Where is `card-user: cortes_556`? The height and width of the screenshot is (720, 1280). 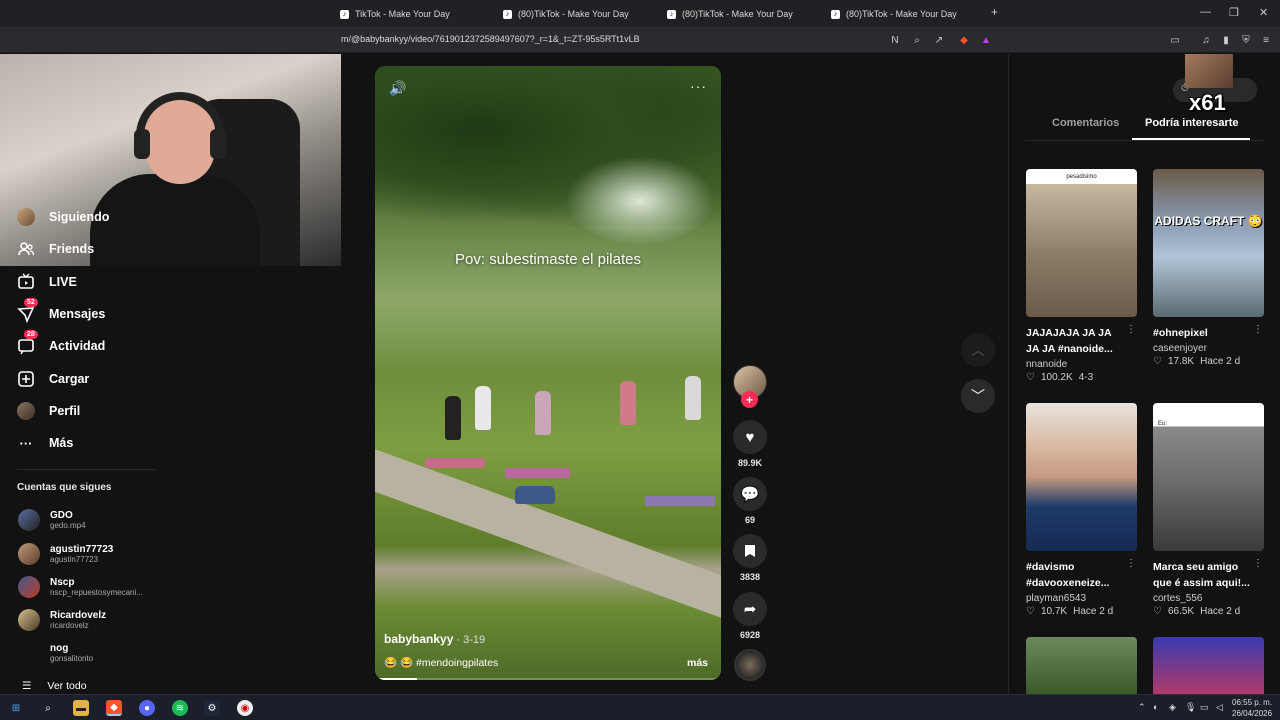
card-user: cortes_556 is located at coordinates (1209, 598).